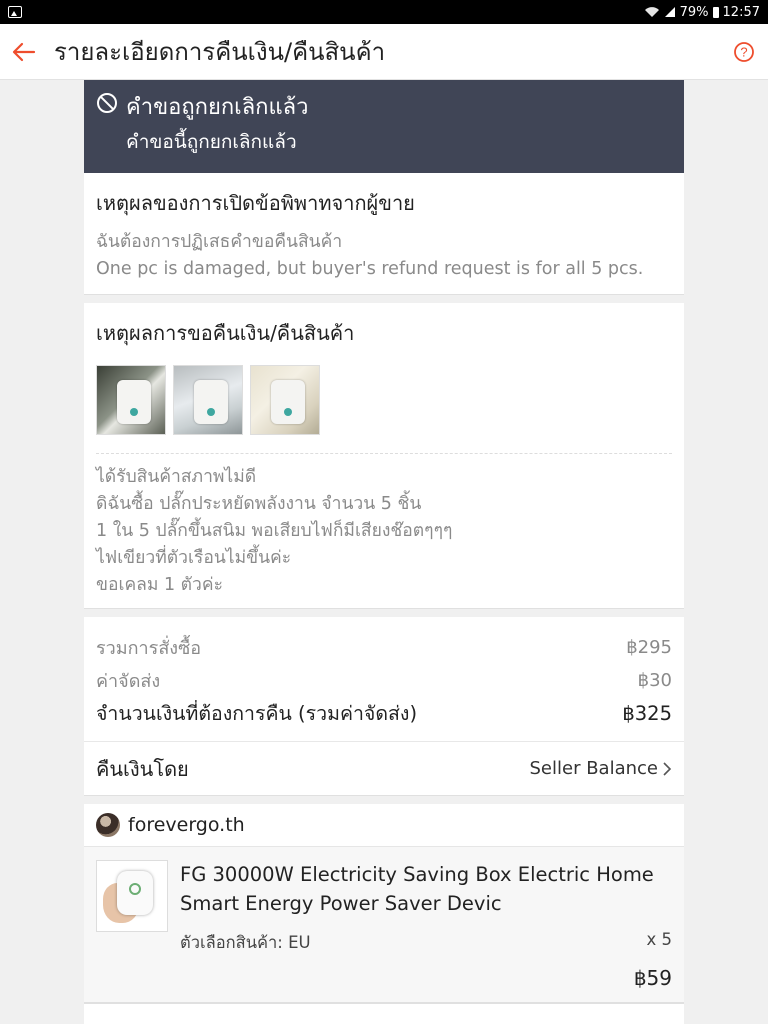 Image resolution: width=768 pixels, height=1024 pixels. Describe the element at coordinates (384, 825) in the screenshot. I see `shop-row: forevergo.th` at that location.